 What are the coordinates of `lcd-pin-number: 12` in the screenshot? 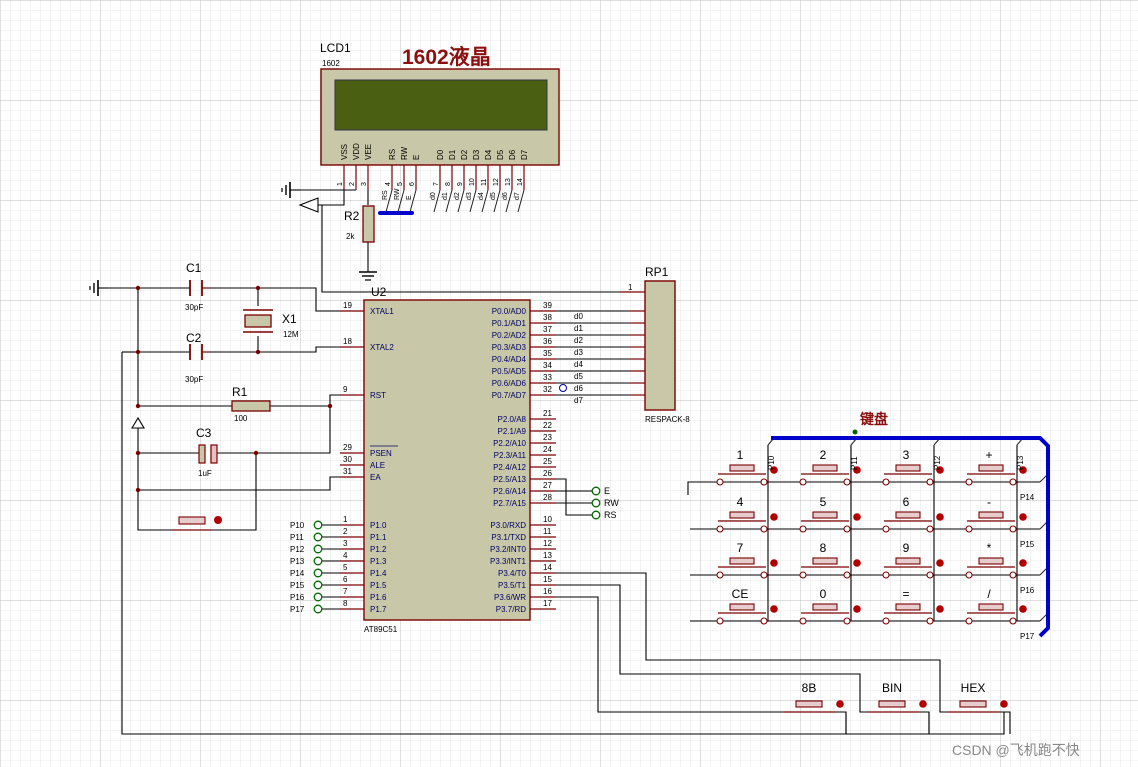 It's located at (496, 182).